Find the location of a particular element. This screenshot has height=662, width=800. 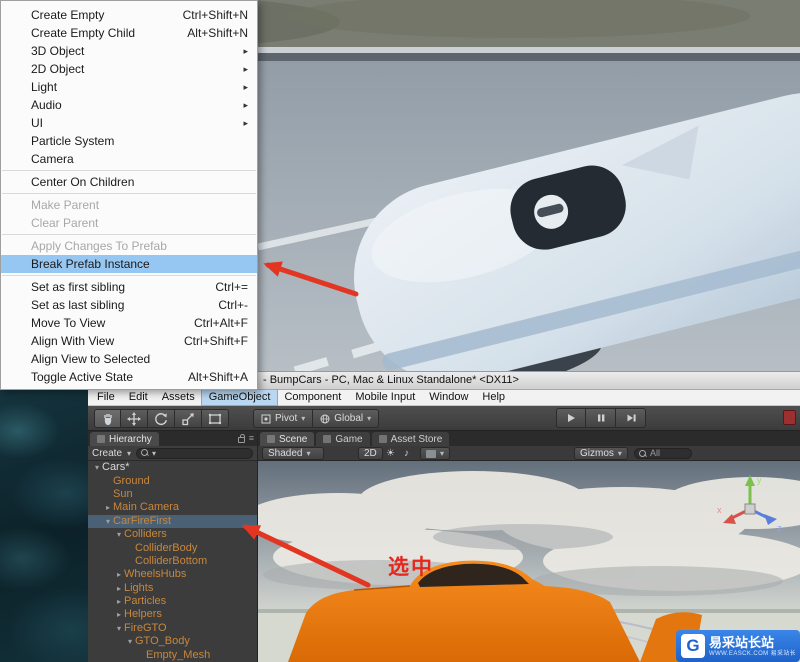

menu-item-align-with-view: Align With View Ctrl+Shift+F is located at coordinates (129, 341).